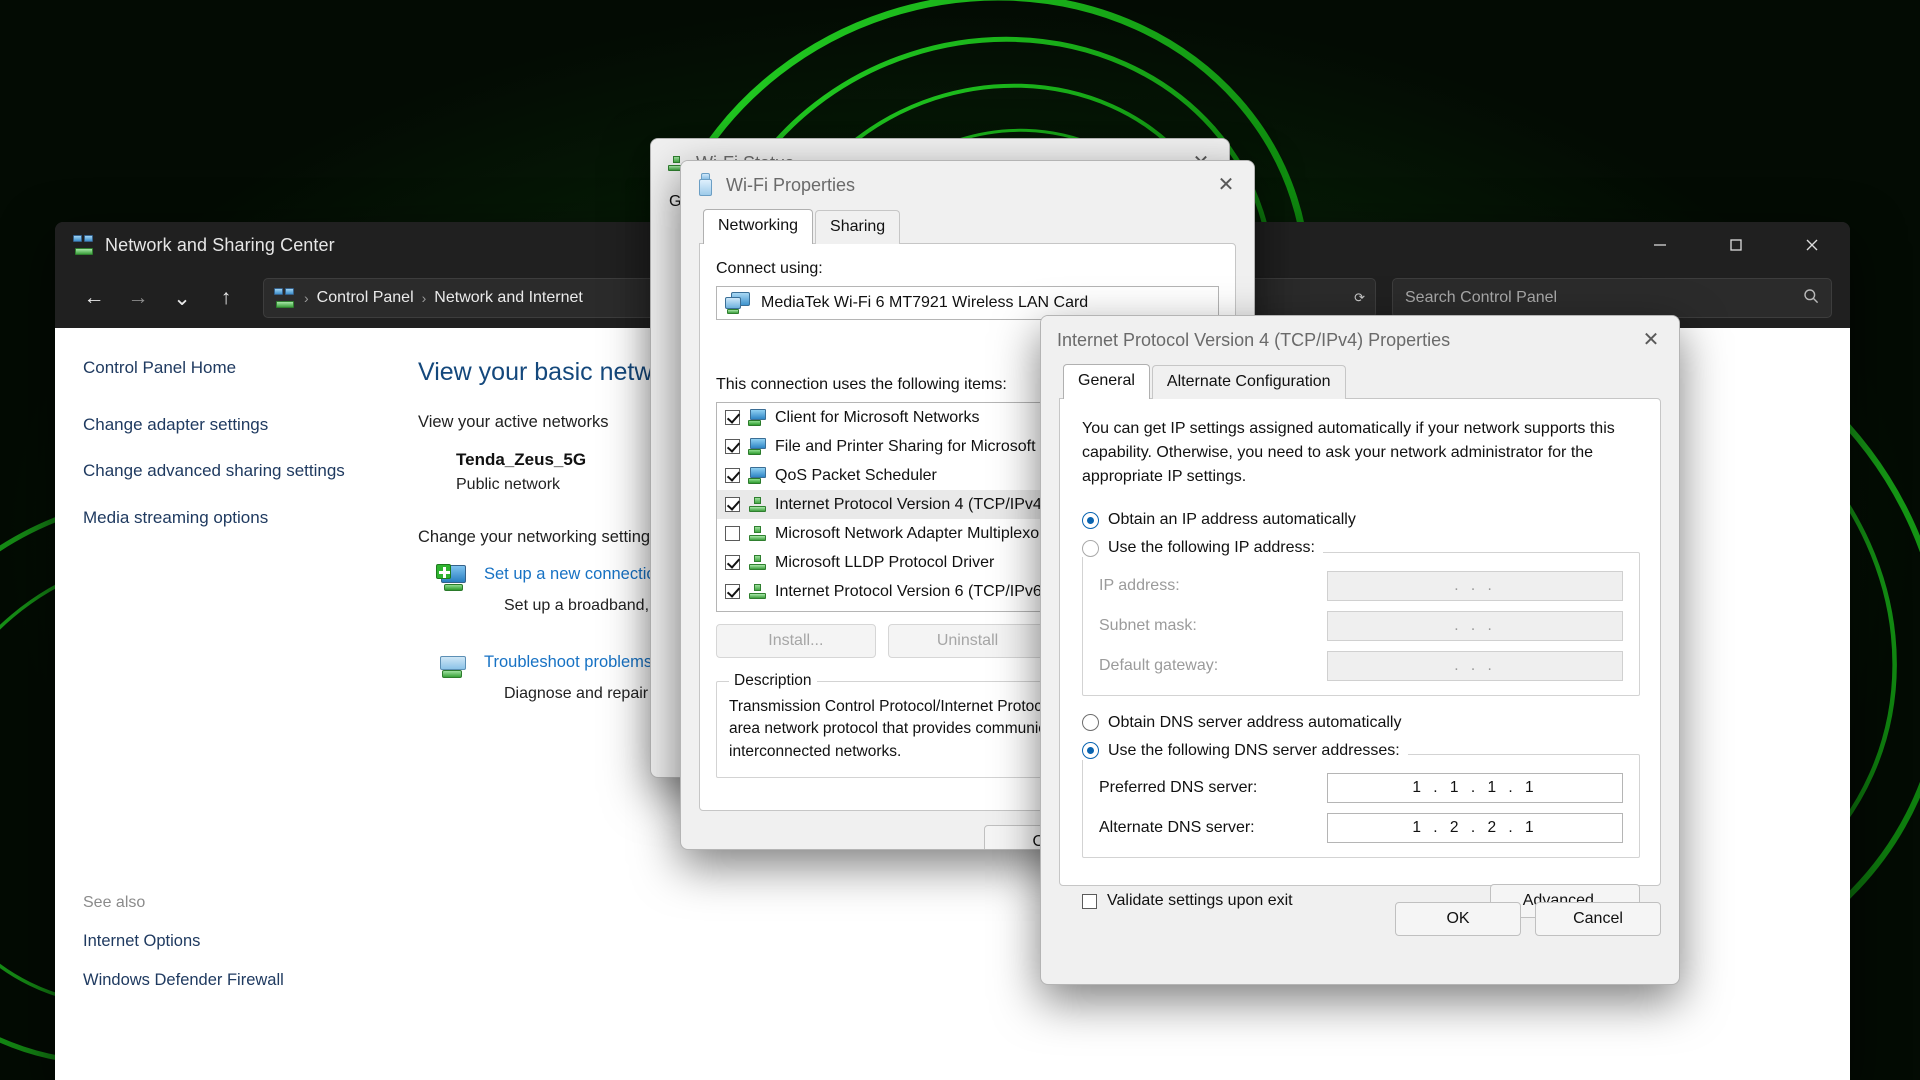 The height and width of the screenshot is (1080, 1920). What do you see at coordinates (508, 298) in the screenshot?
I see `breadcrumb-segment-network-and-internet: Network and Internet` at bounding box center [508, 298].